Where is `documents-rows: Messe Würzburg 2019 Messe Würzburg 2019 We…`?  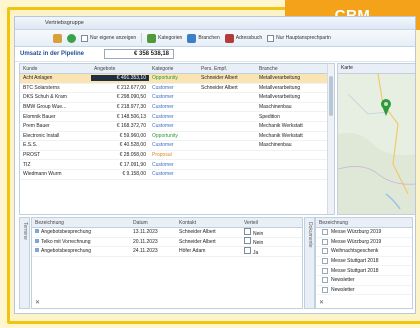
documents-rows: Messe Würzburg 2019 Messe Würzburg 2019 We… is located at coordinates (364, 262).